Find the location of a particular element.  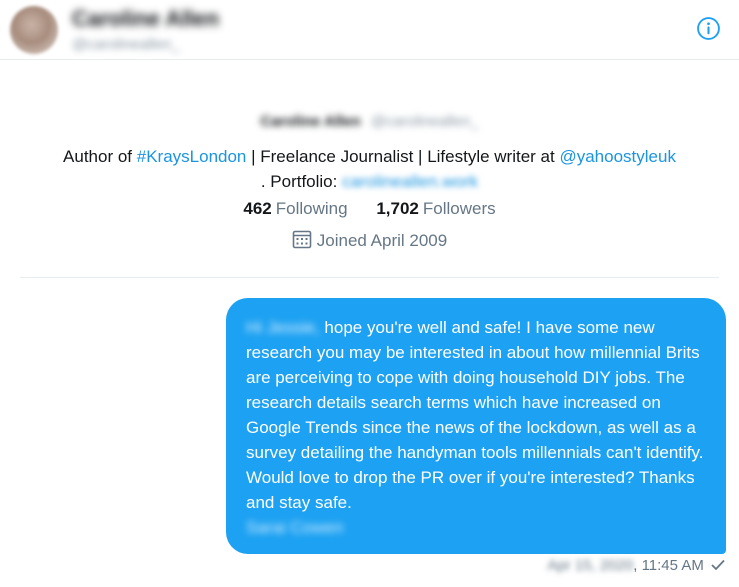

message-date: Apr 15, 2020 is located at coordinates (590, 565).